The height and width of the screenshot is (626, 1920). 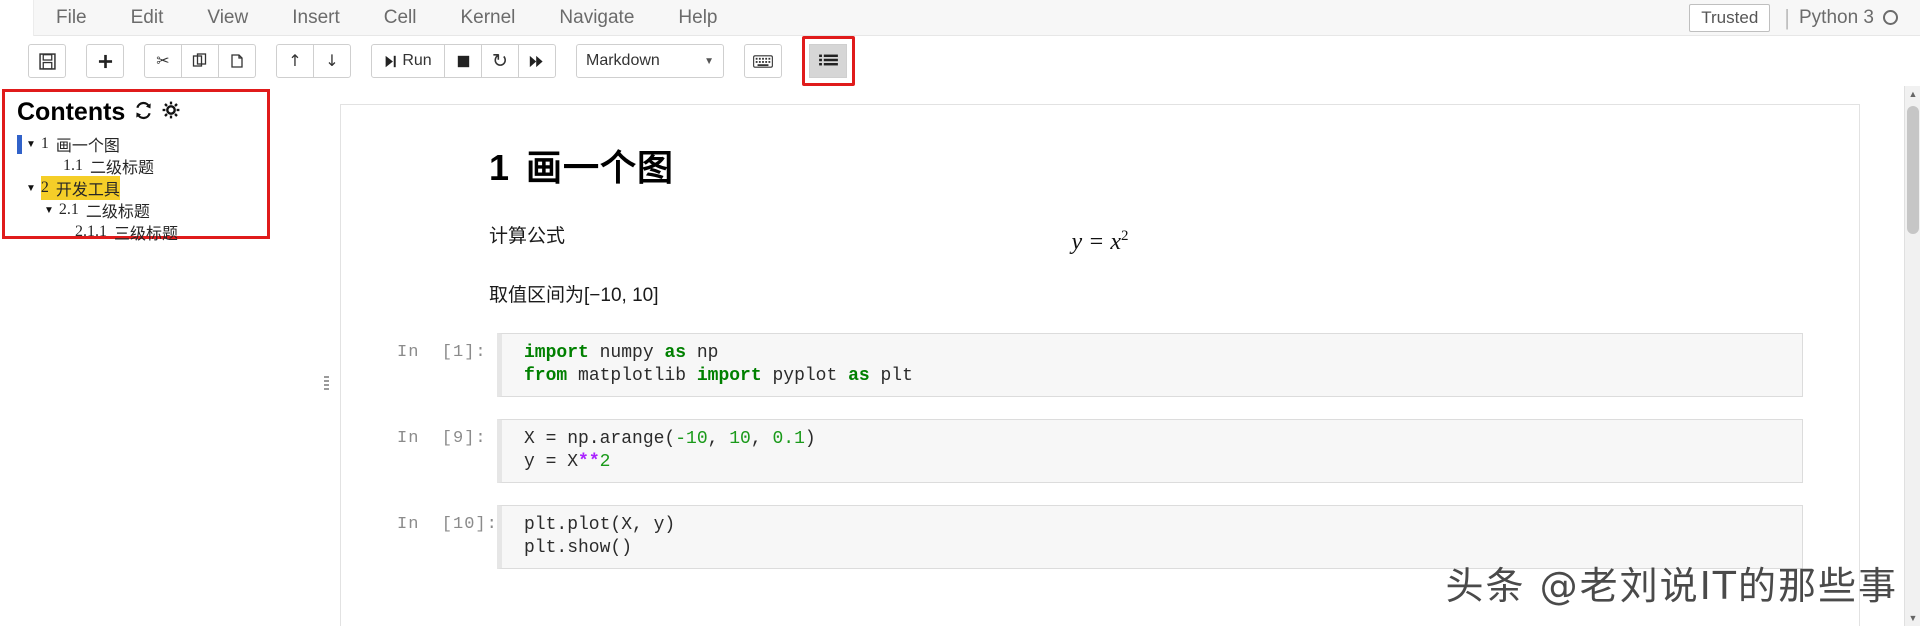 What do you see at coordinates (417, 60) in the screenshot?
I see `run-button-label: Run` at bounding box center [417, 60].